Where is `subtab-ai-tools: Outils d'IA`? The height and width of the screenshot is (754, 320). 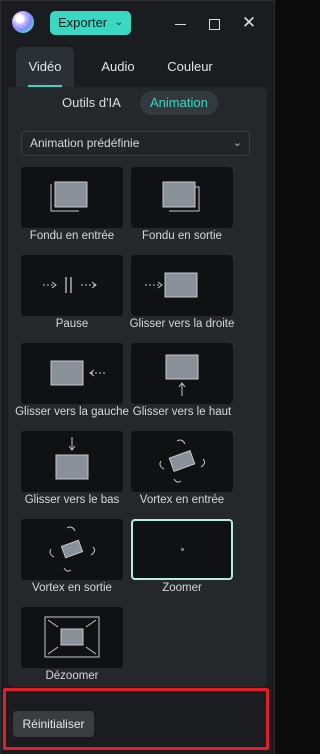
subtab-ai-tools: Outils d'IA is located at coordinates (91, 103).